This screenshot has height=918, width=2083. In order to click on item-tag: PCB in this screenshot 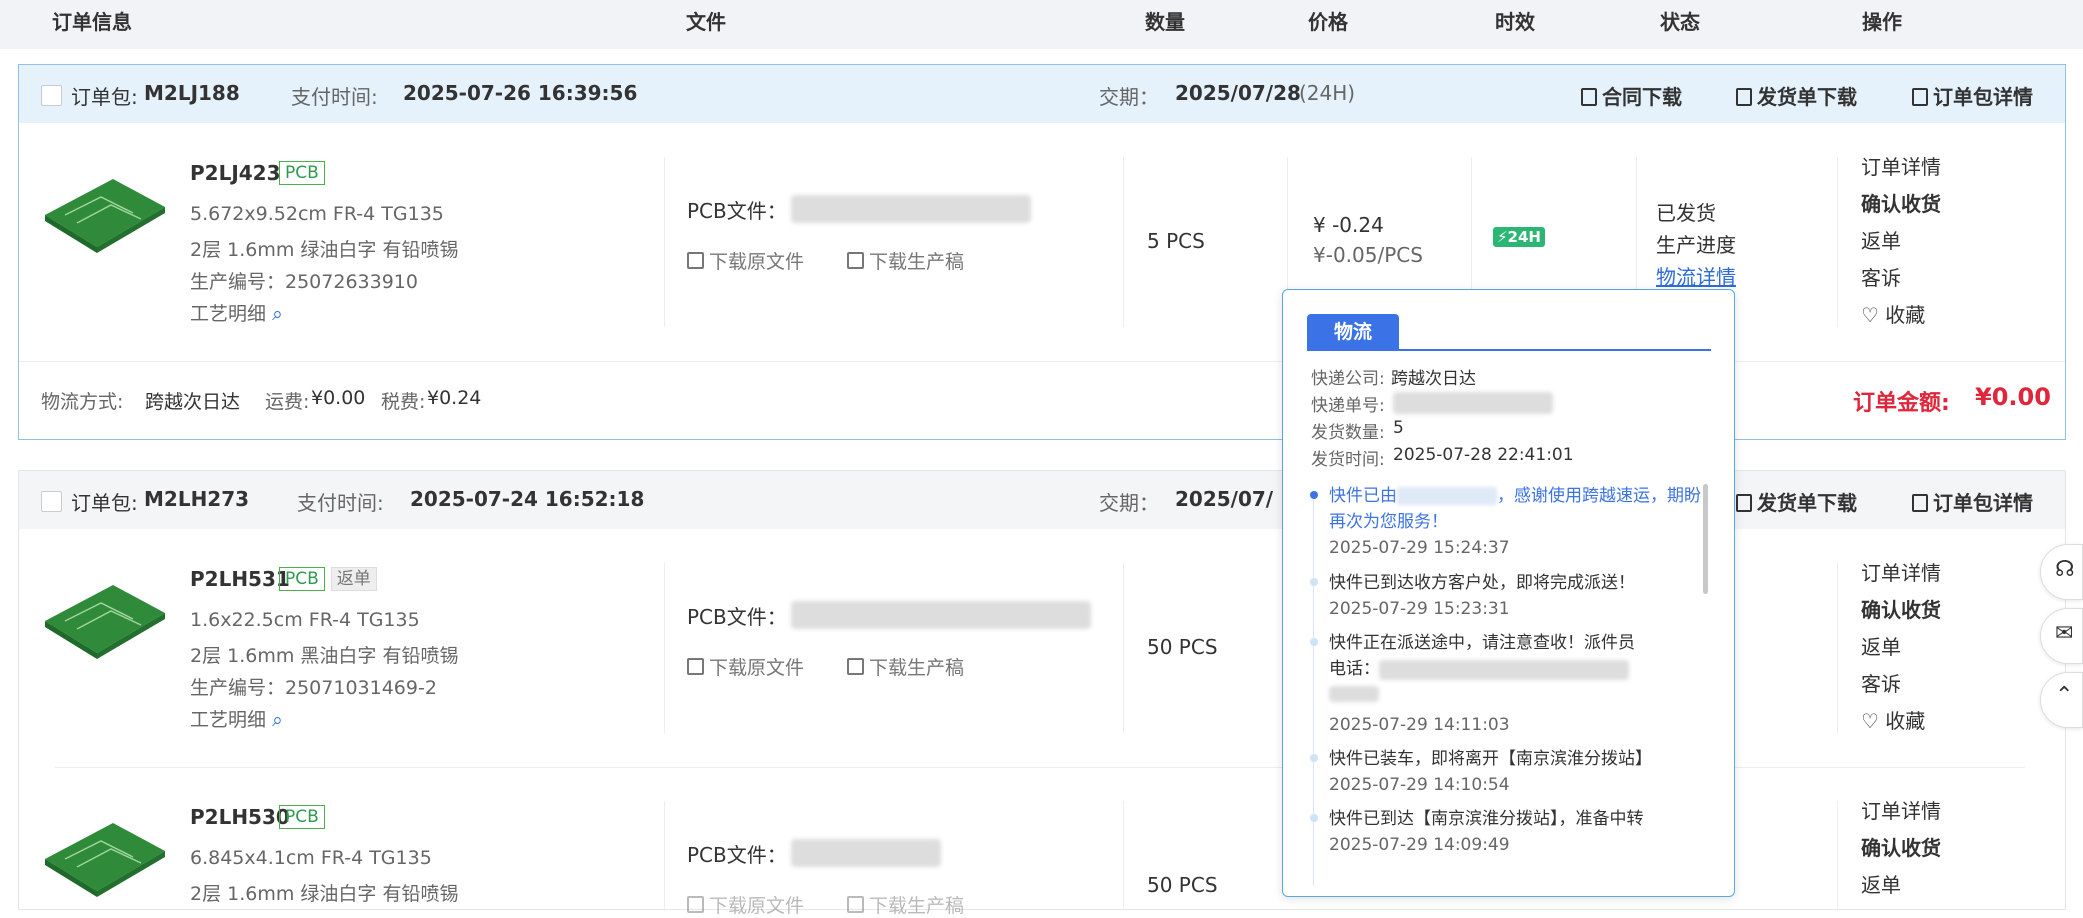, I will do `click(299, 817)`.